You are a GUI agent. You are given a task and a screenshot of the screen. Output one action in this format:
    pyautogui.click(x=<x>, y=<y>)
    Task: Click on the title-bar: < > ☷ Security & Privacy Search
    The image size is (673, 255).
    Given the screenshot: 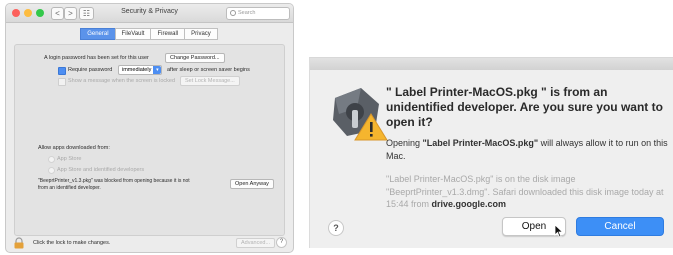 What is the action you would take?
    pyautogui.click(x=149, y=13)
    